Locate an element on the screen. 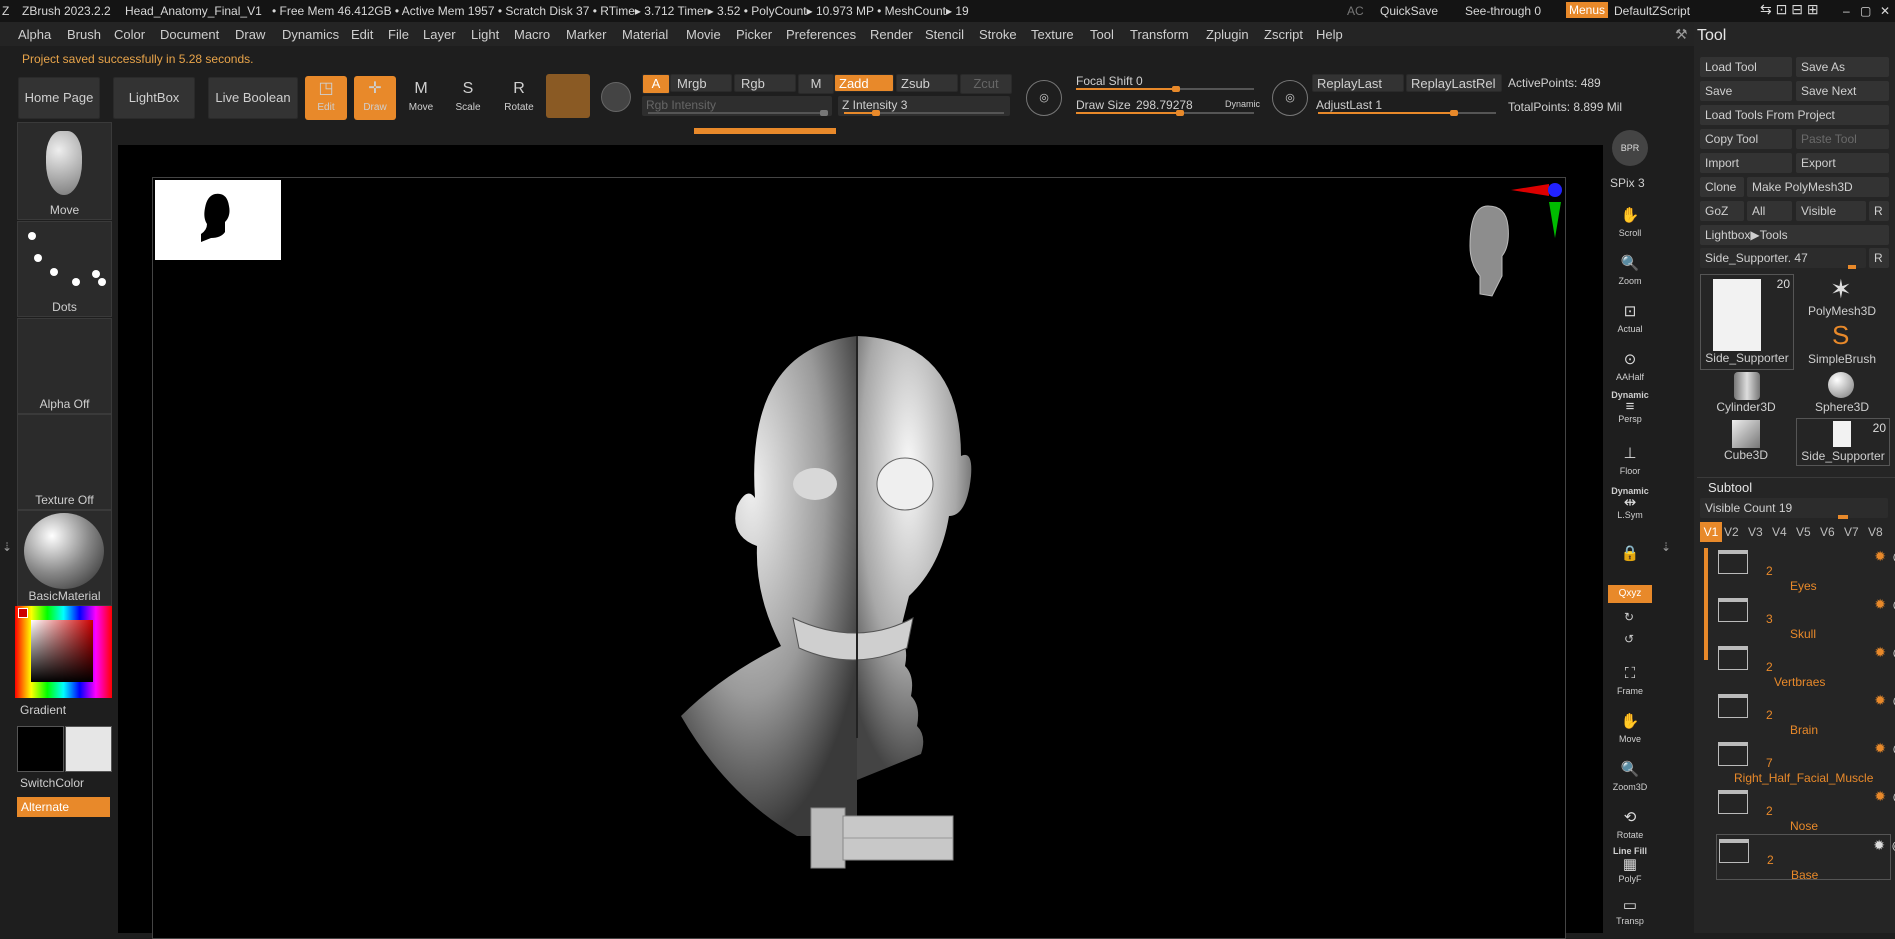  actual-button: ⊡ Actual is located at coordinates (1630, 321).